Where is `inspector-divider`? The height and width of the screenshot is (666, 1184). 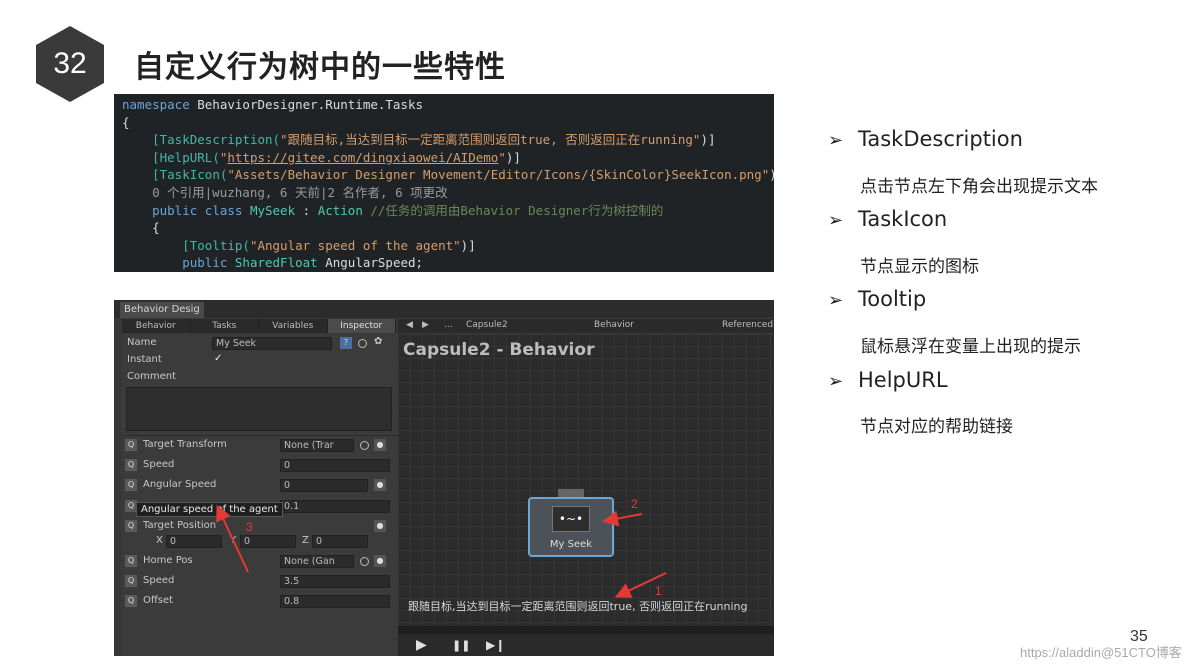 inspector-divider is located at coordinates (260, 435).